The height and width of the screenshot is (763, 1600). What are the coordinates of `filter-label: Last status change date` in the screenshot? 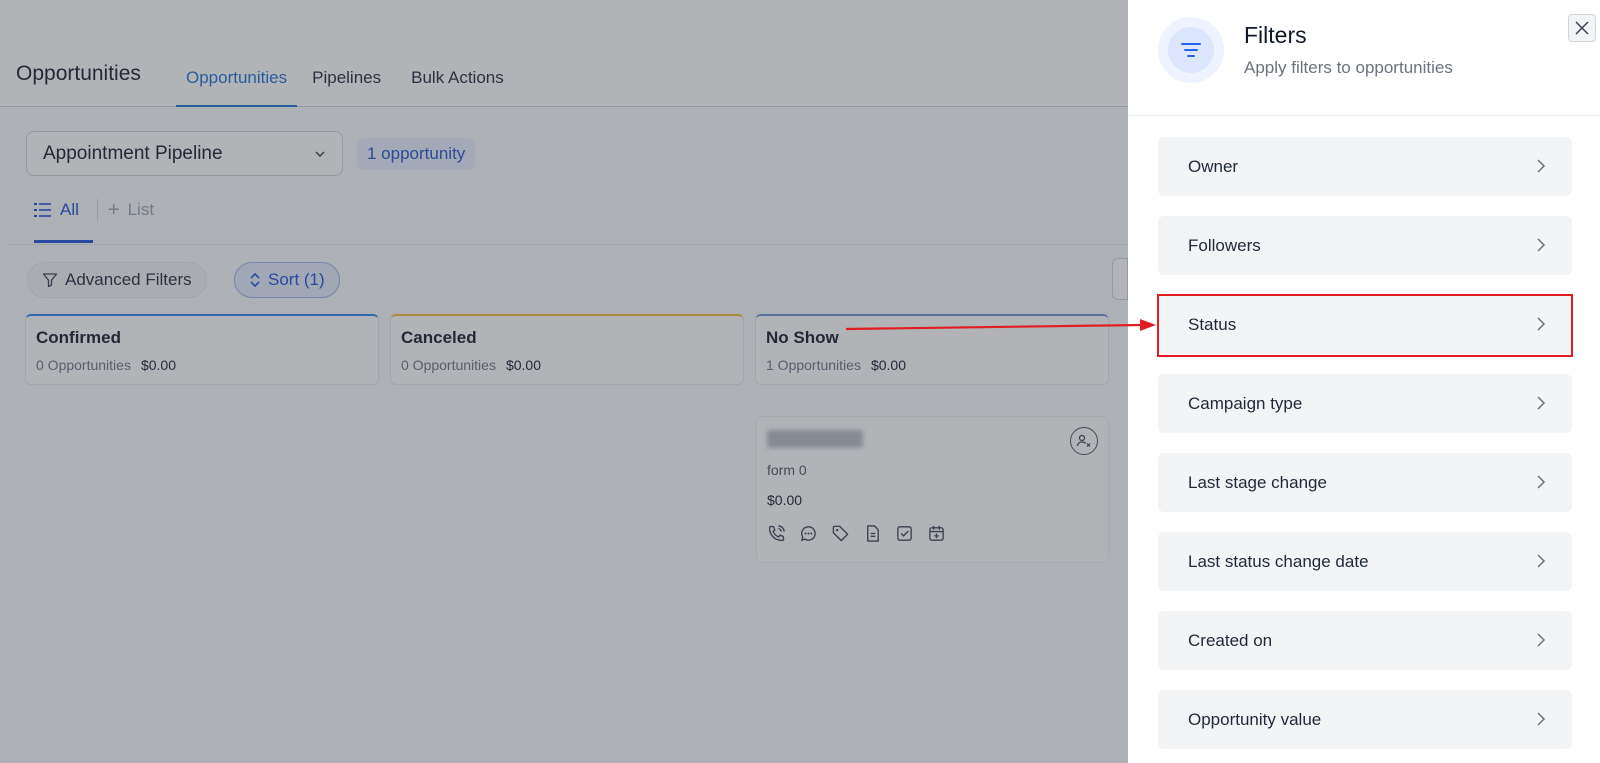 It's located at (1278, 561).